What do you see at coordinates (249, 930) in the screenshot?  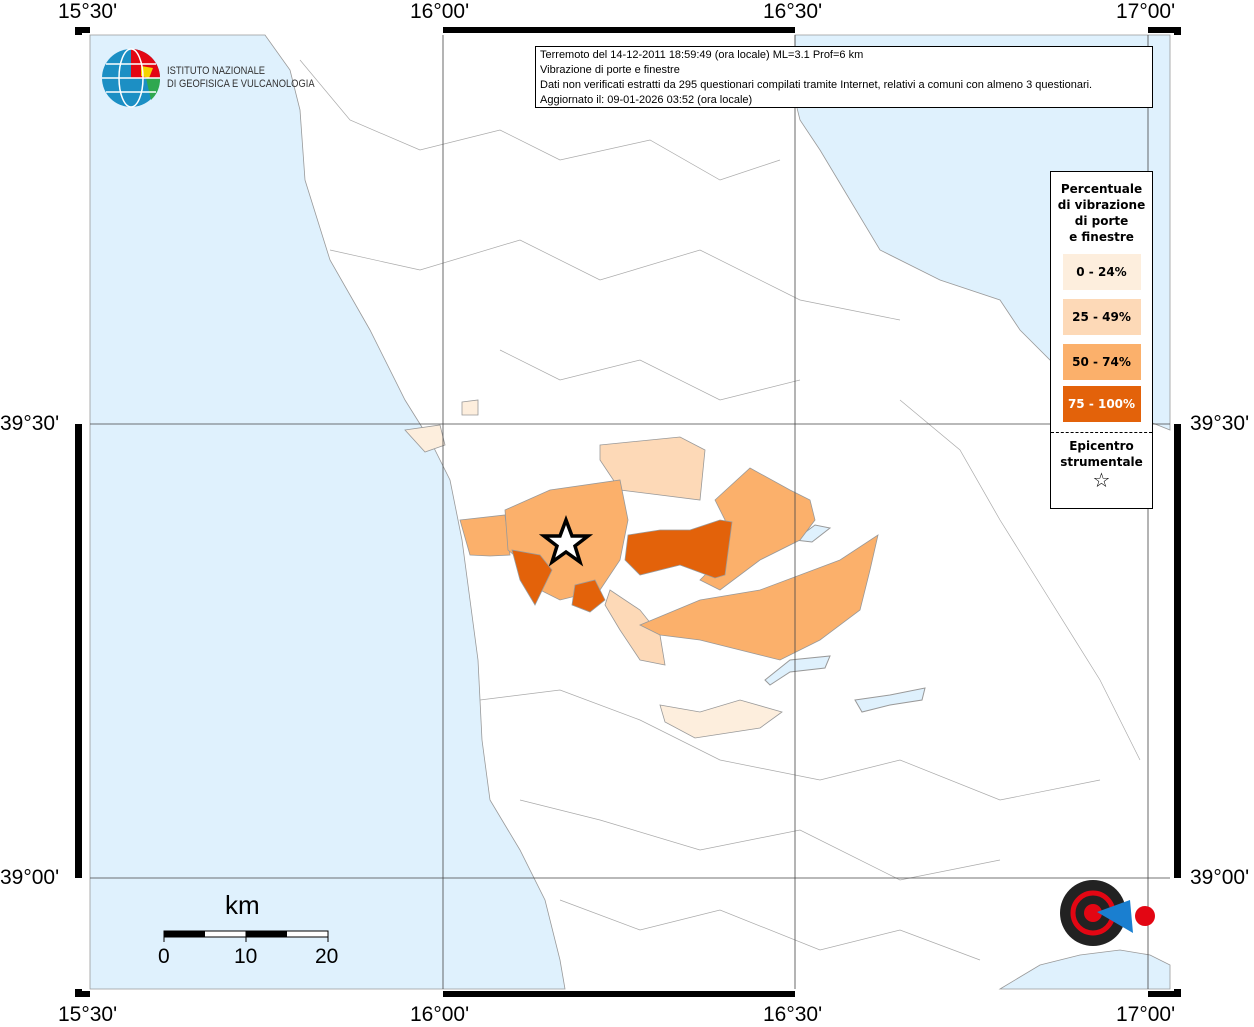 I see `scale-bar: km 0 10 20` at bounding box center [249, 930].